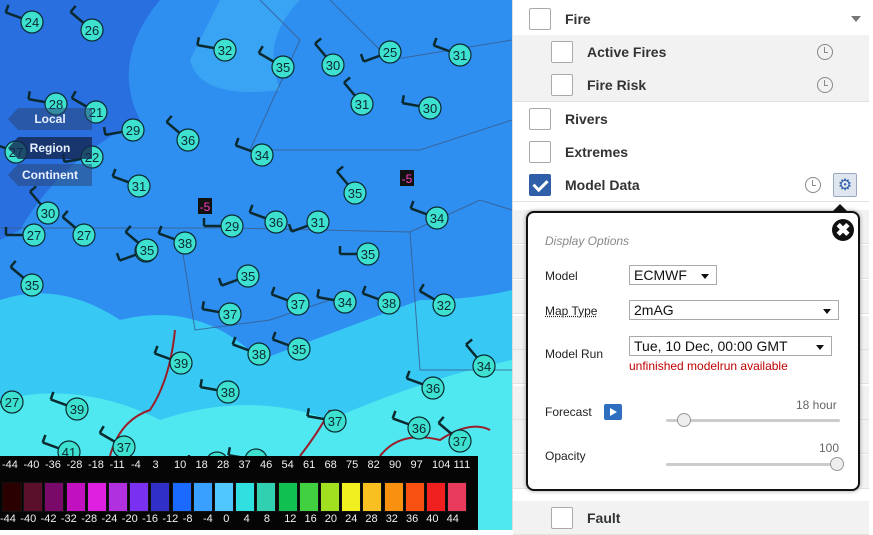 The height and width of the screenshot is (535, 873). Describe the element at coordinates (53, 465) in the screenshot. I see `legend-tick-f: -36` at that location.